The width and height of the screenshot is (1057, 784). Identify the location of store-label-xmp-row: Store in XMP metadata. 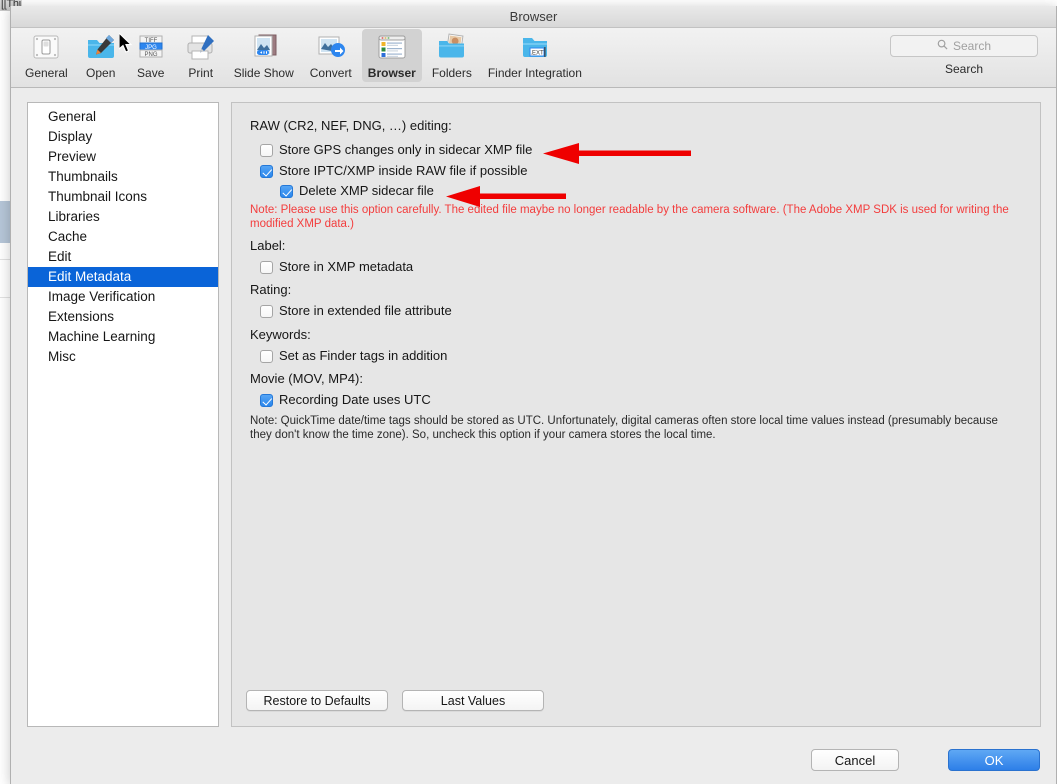
(336, 267).